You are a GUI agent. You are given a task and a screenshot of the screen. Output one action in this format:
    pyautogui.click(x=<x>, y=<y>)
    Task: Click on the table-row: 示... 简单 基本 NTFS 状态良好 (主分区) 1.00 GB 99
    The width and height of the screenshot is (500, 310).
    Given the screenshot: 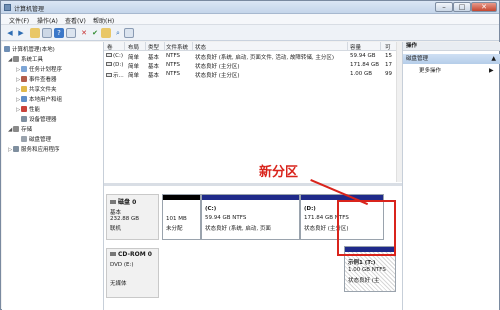 What is the action you would take?
    pyautogui.click(x=253, y=74)
    